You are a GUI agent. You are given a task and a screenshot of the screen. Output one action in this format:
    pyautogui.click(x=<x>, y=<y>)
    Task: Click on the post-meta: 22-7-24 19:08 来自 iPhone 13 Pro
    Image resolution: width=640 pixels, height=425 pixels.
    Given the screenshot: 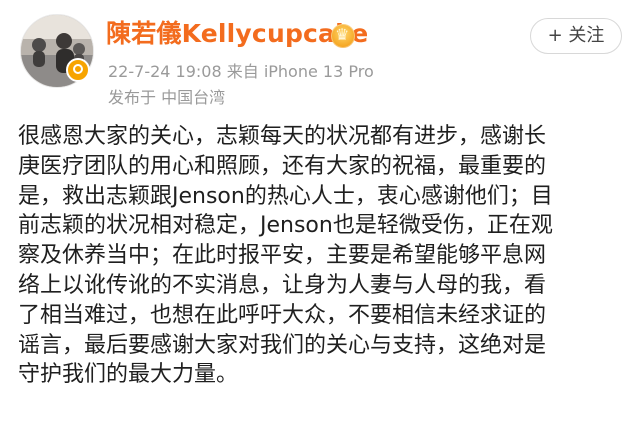 What is the action you would take?
    pyautogui.click(x=241, y=71)
    